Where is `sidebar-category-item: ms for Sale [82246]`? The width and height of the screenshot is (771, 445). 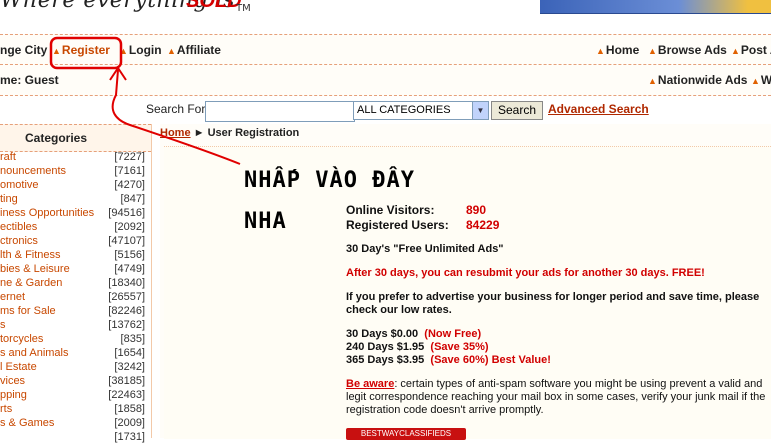
sidebar-category-item: ms for Sale [82246] is located at coordinates (72, 312).